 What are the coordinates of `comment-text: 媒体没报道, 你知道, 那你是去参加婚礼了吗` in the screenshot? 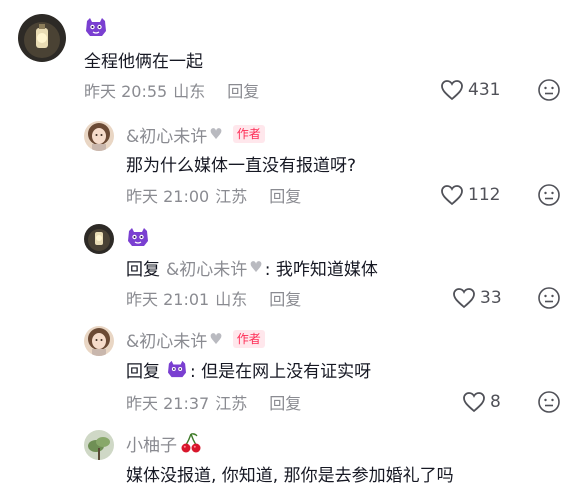 It's located at (290, 475).